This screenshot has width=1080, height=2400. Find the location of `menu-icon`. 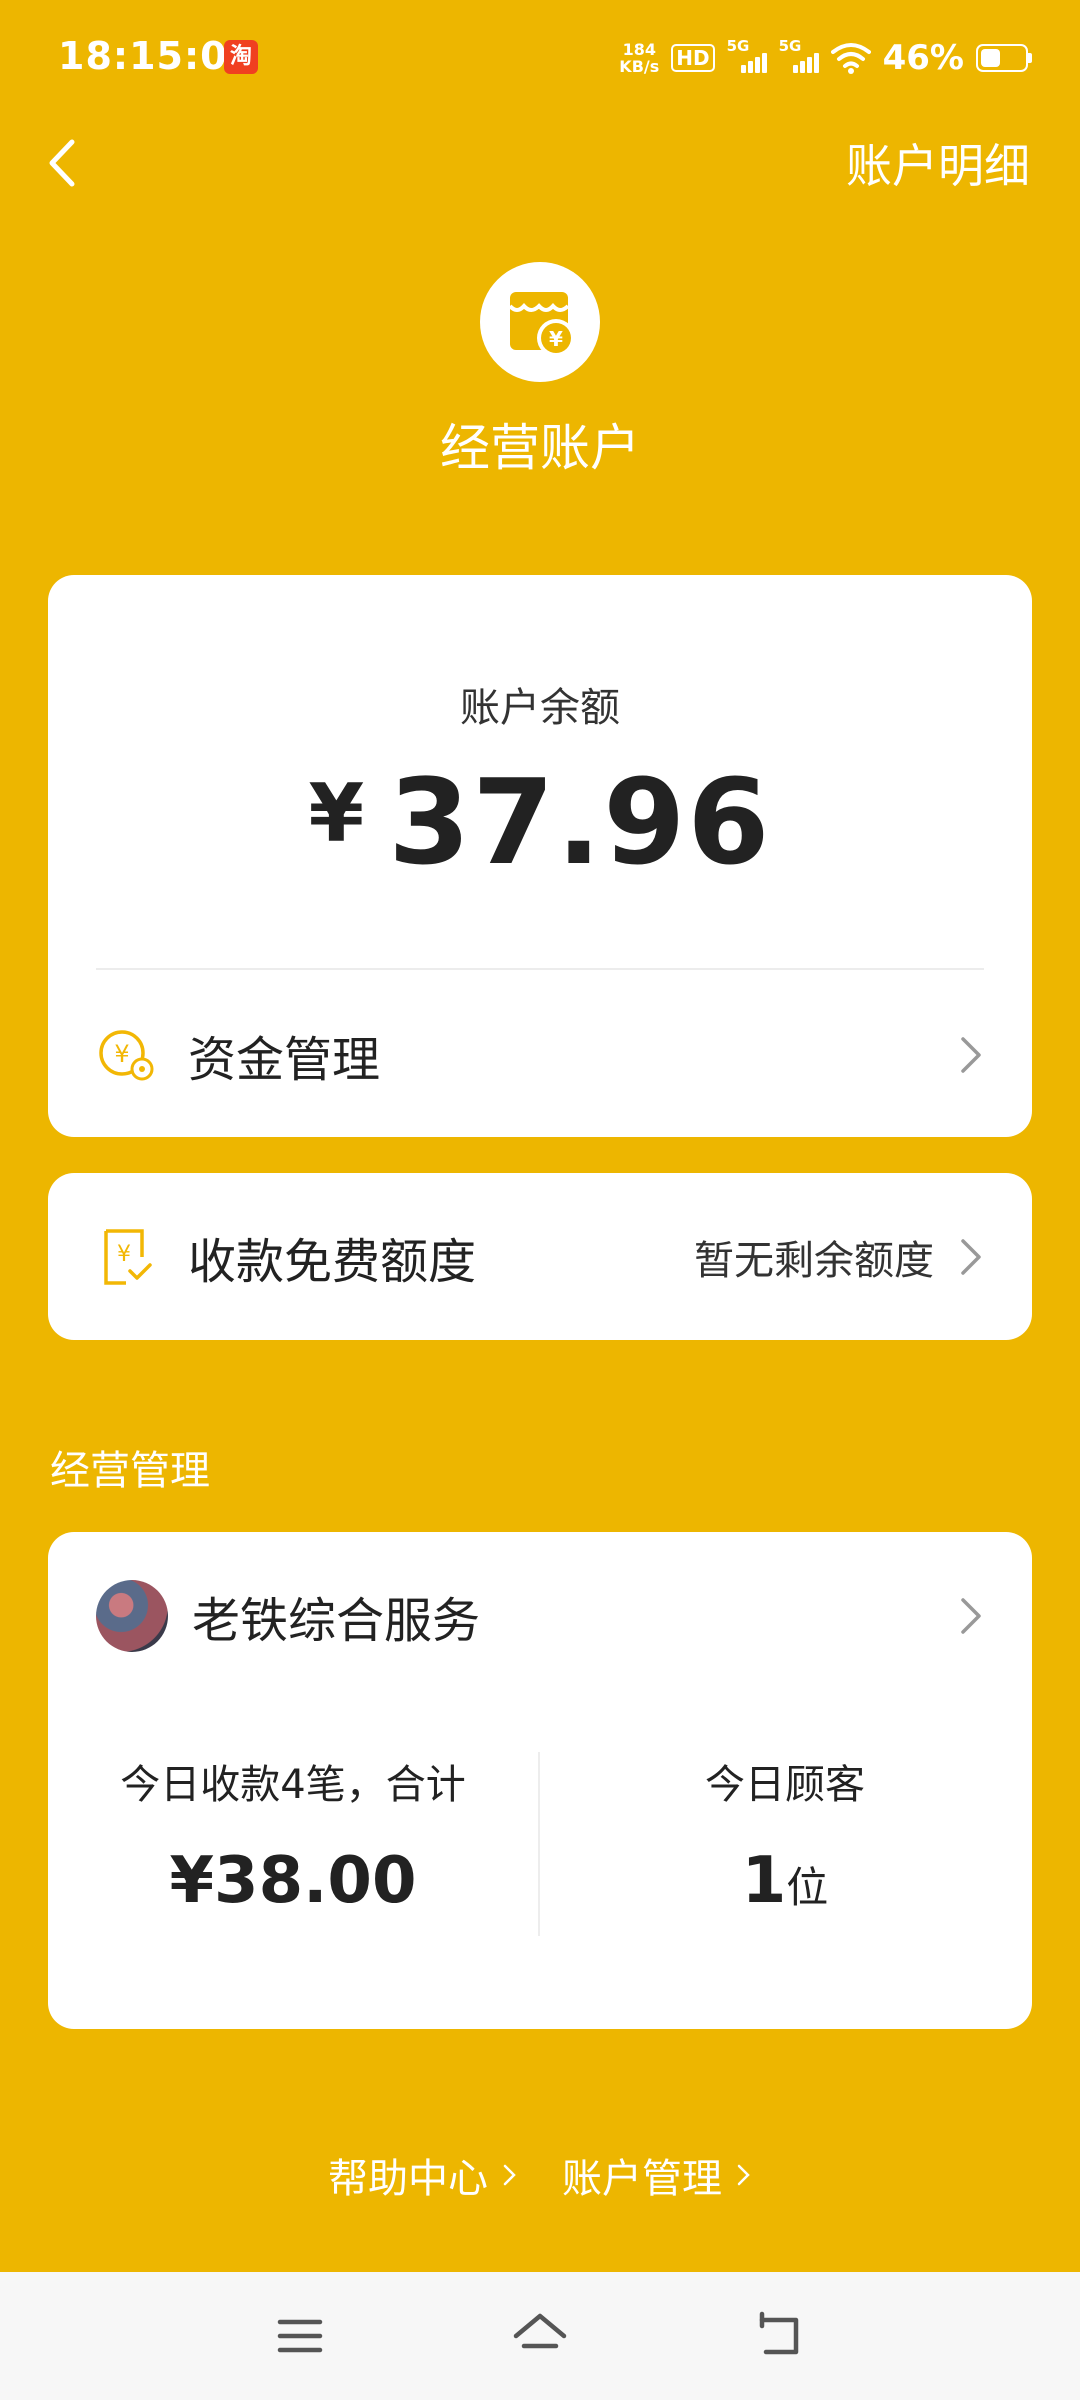

menu-icon is located at coordinates (300, 2336).